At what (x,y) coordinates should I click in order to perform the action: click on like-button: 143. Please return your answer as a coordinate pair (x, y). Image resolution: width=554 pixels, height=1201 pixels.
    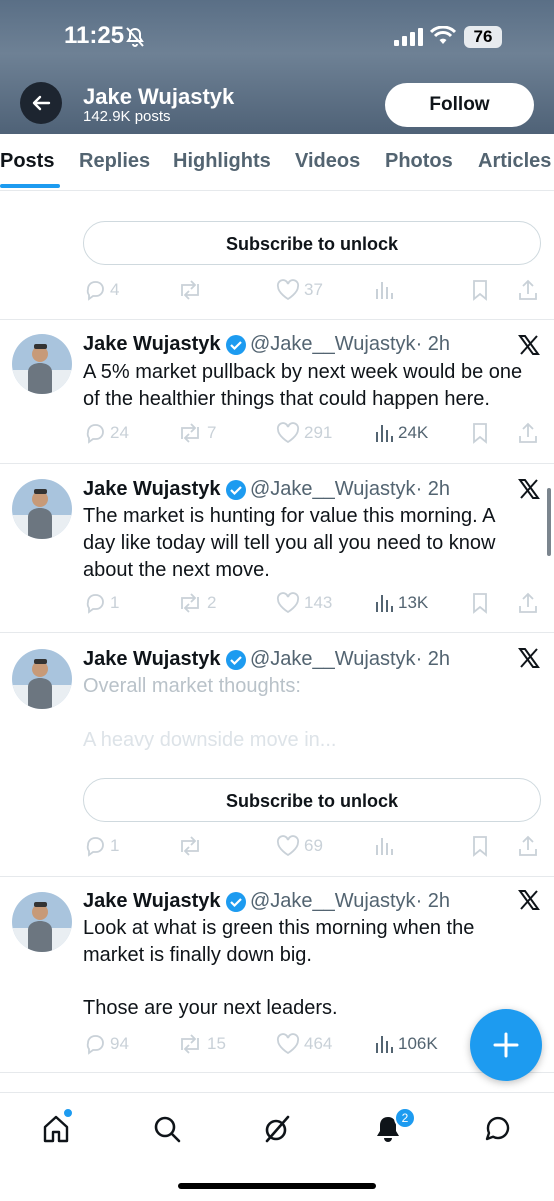
    Looking at the image, I should click on (304, 603).